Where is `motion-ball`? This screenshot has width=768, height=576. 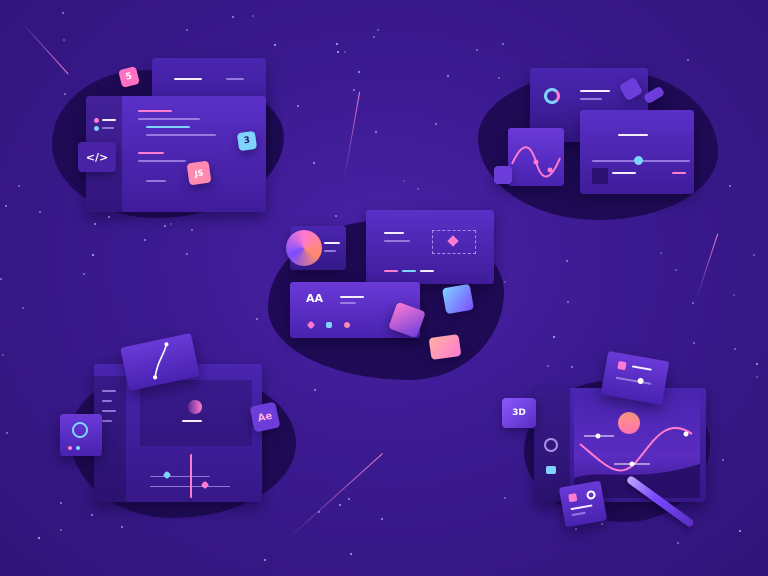
motion-ball is located at coordinates (195, 407).